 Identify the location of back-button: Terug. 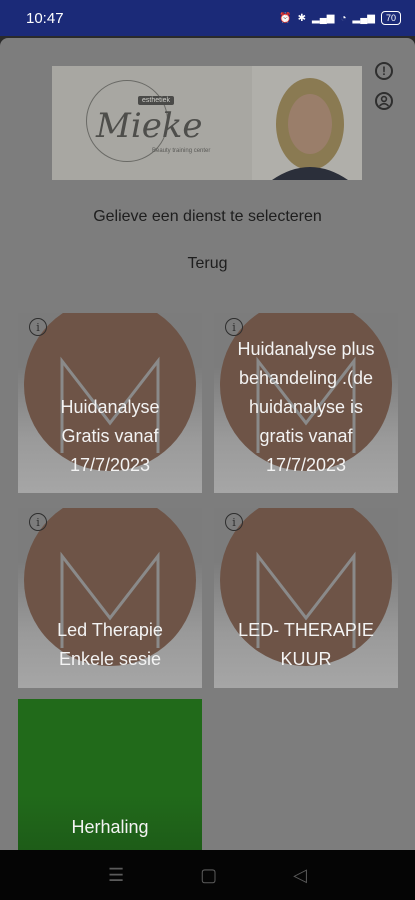
(207, 264).